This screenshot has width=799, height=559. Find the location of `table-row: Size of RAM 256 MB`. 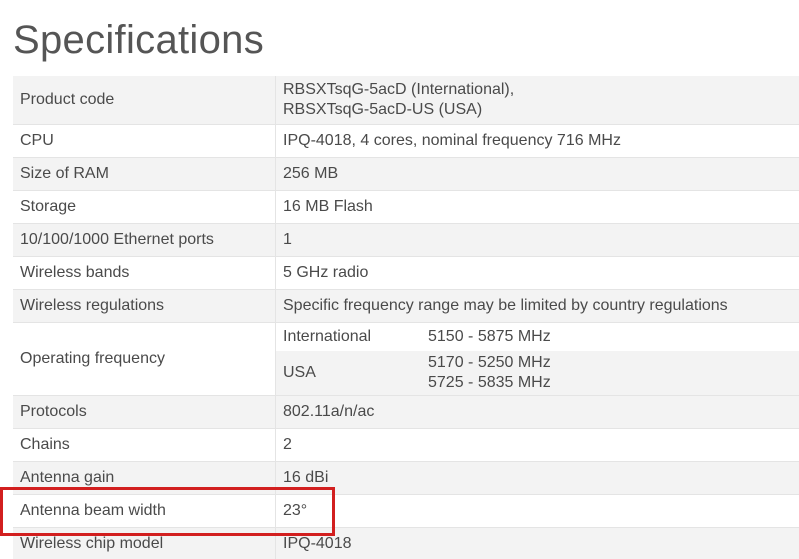

table-row: Size of RAM 256 MB is located at coordinates (406, 174).